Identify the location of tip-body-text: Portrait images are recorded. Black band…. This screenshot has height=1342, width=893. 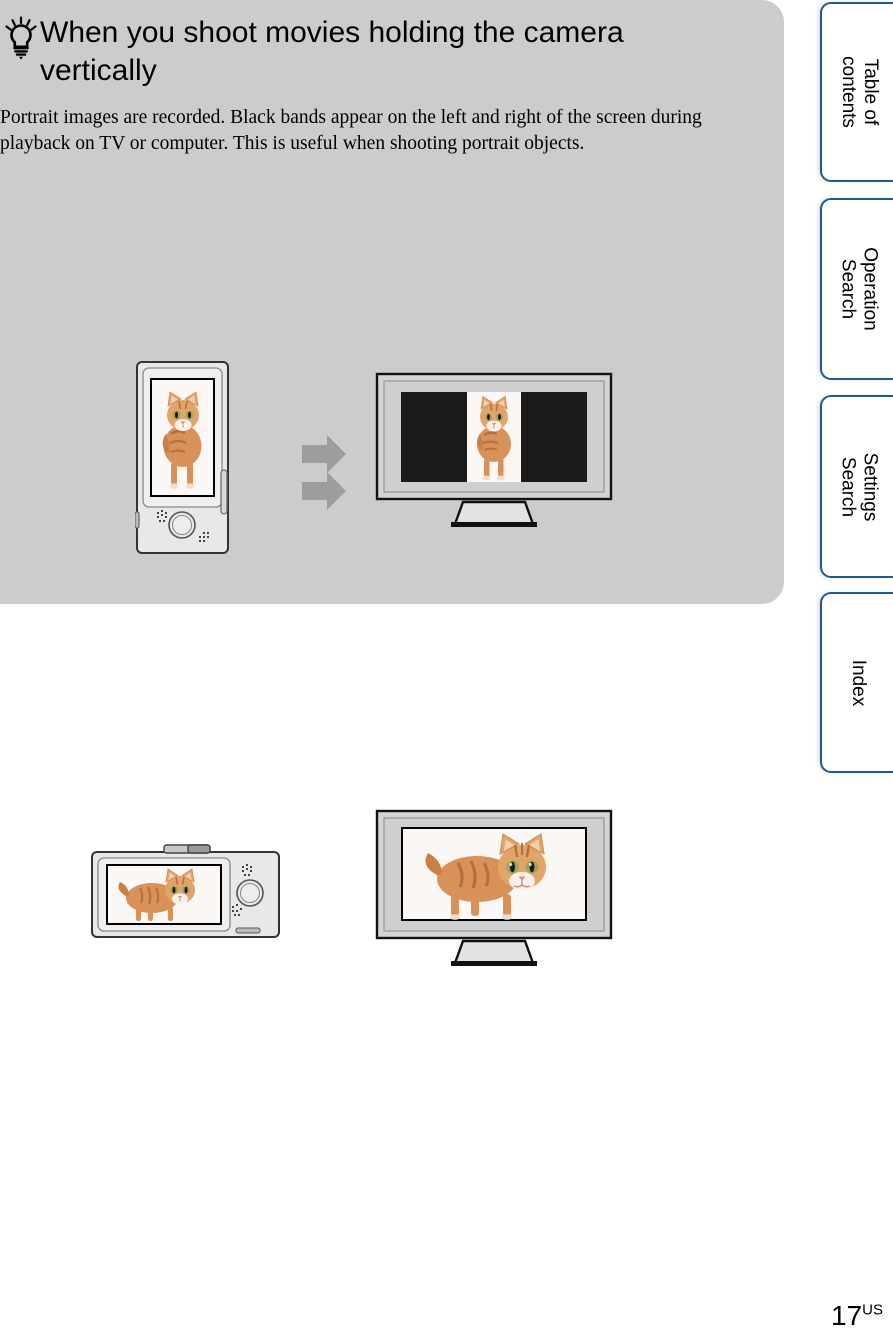
(351, 130).